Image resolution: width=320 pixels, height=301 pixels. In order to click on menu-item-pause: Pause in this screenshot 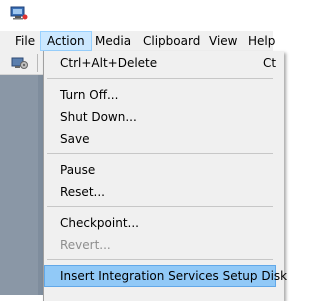, I will do `click(160, 170)`.